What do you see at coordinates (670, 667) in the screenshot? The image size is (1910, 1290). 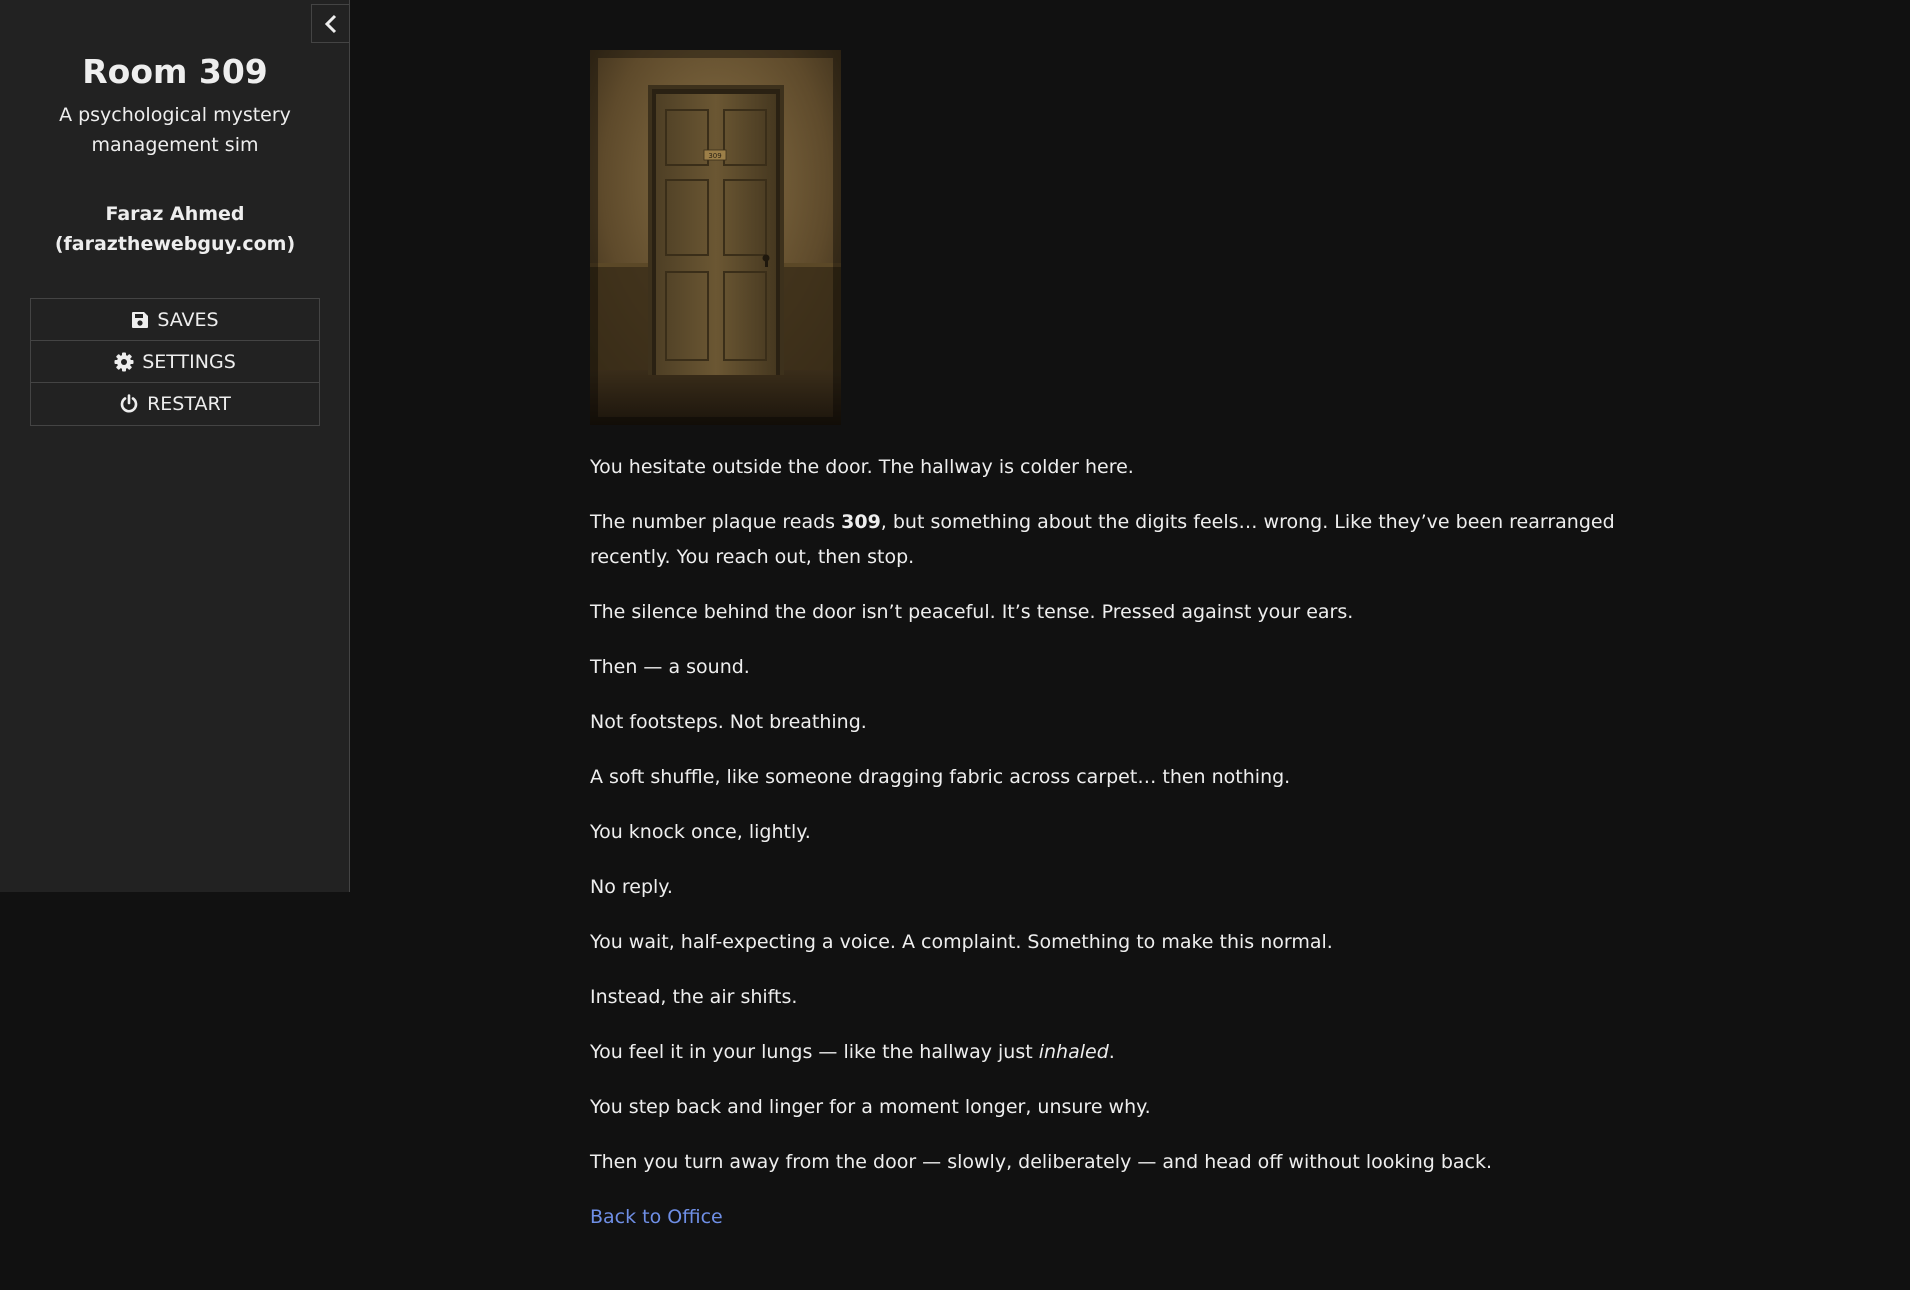 I see `passage-paragraph: Then — a sound.` at bounding box center [670, 667].